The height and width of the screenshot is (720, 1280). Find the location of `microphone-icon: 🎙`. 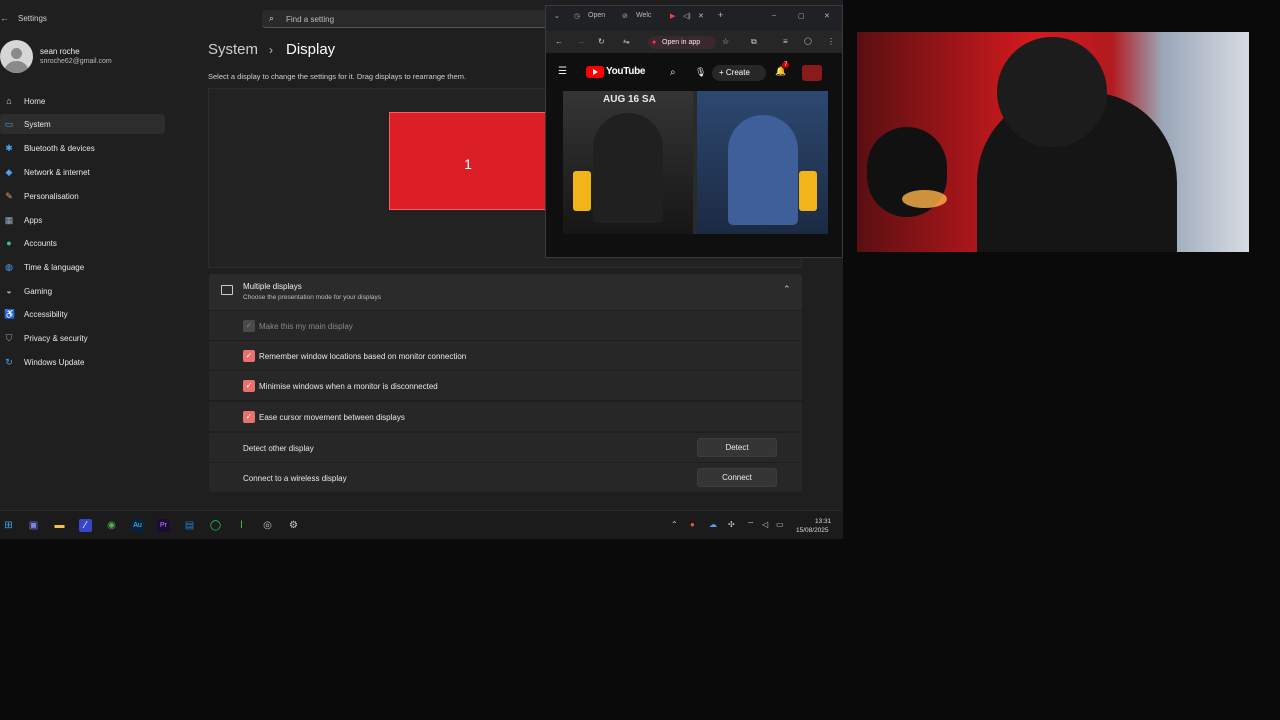

microphone-icon: 🎙 is located at coordinates (700, 72).